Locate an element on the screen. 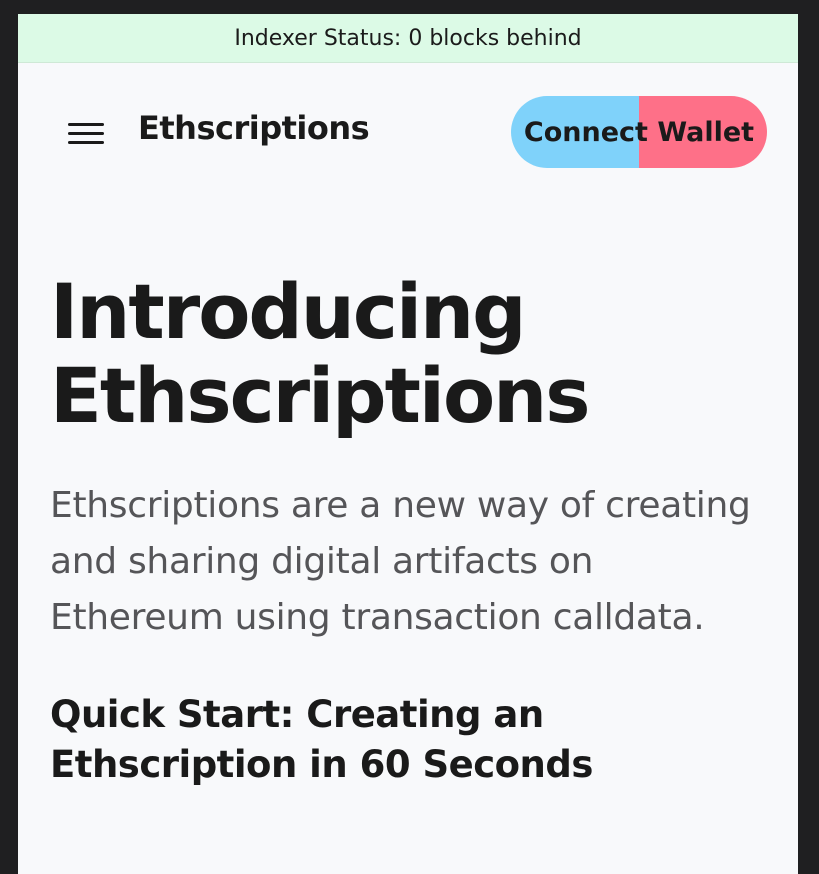 This screenshot has height=874, width=819. indexer-status-bar: Indexer Status: 0 blocks behind is located at coordinates (408, 38).